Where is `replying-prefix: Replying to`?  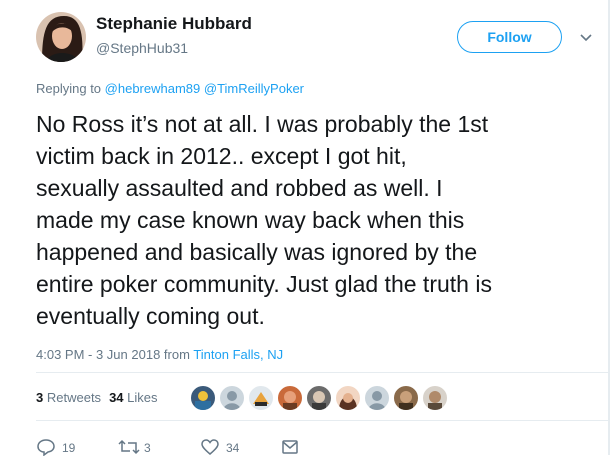
replying-prefix: Replying to is located at coordinates (69, 88).